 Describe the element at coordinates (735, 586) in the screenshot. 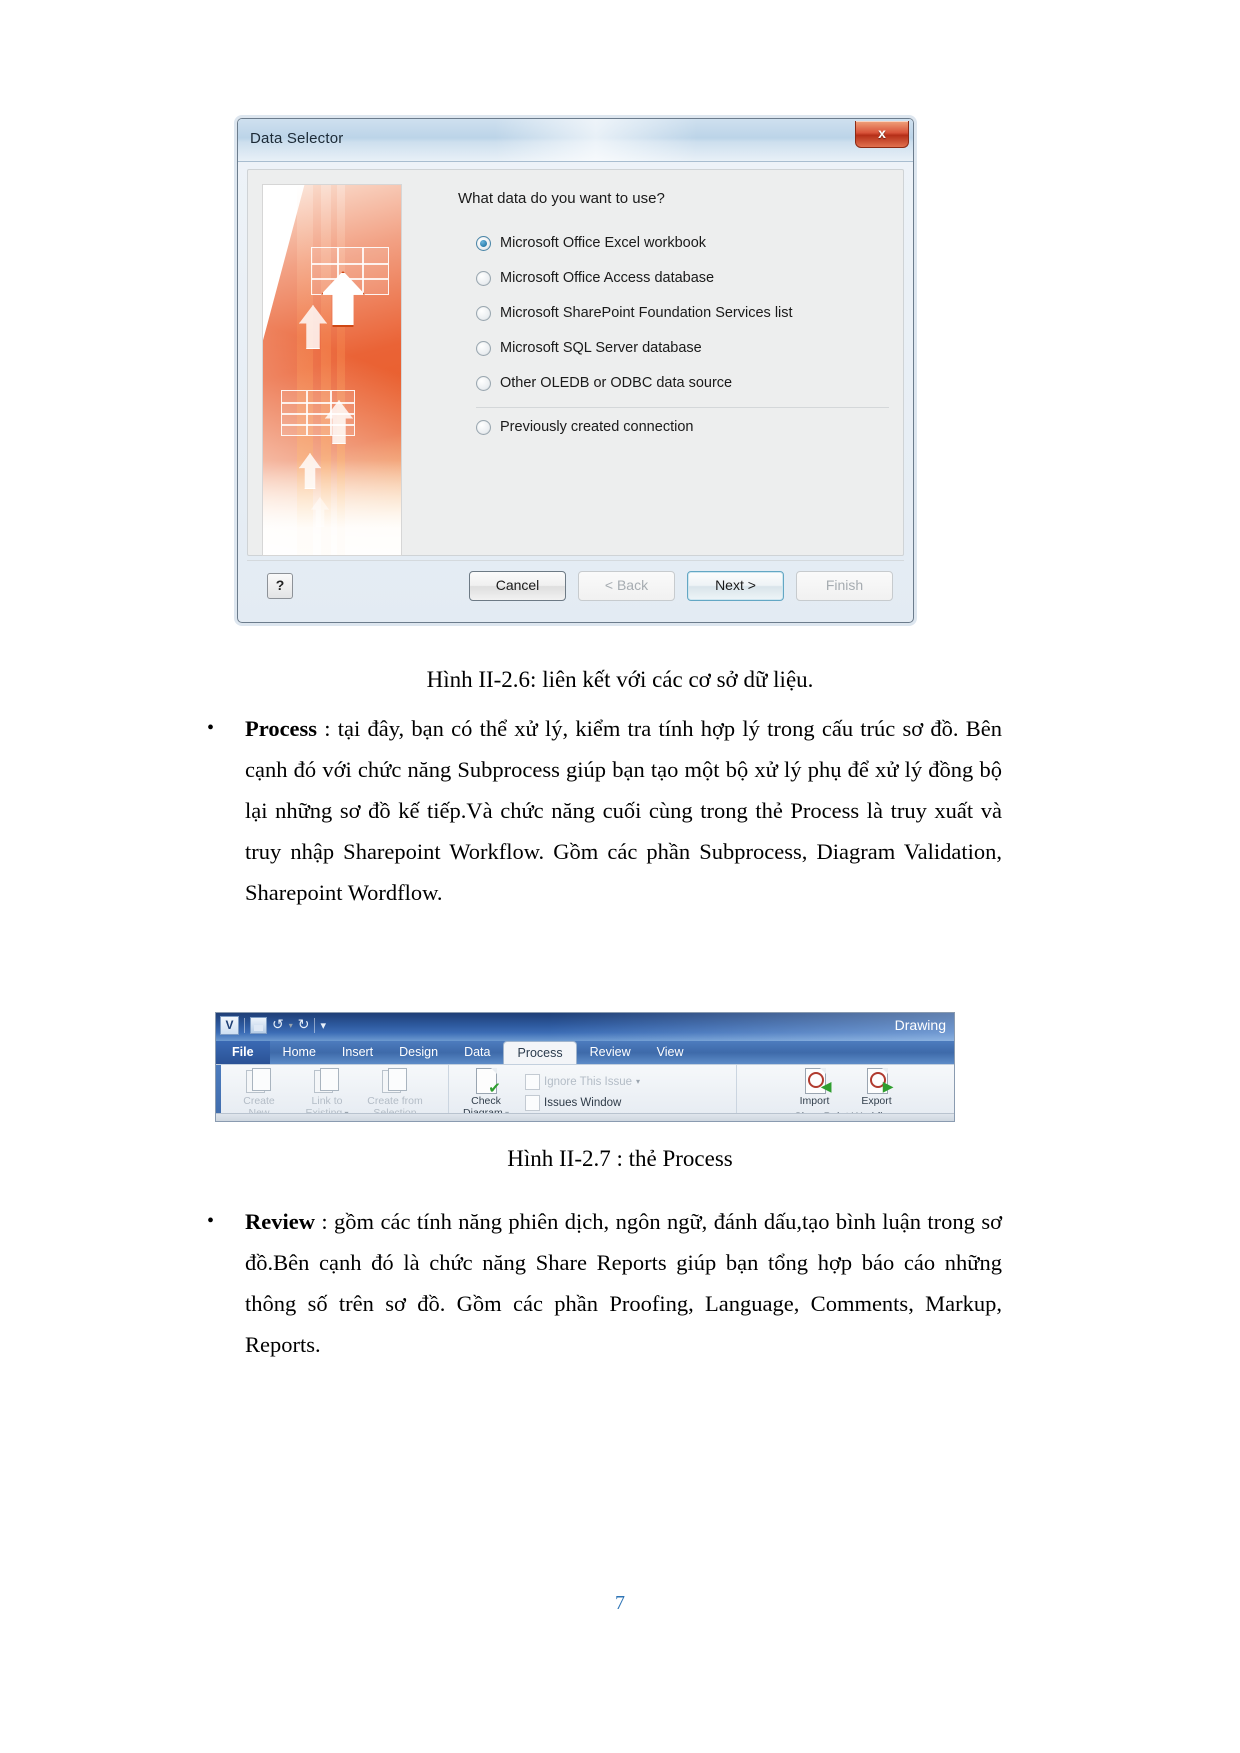

I see `next-button: Next >` at that location.